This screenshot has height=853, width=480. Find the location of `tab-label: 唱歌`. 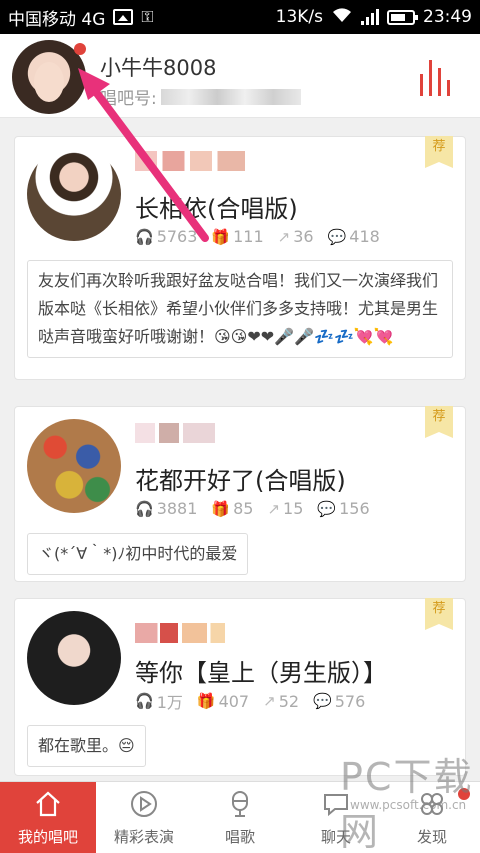

tab-label: 唱歌 is located at coordinates (239, 837).